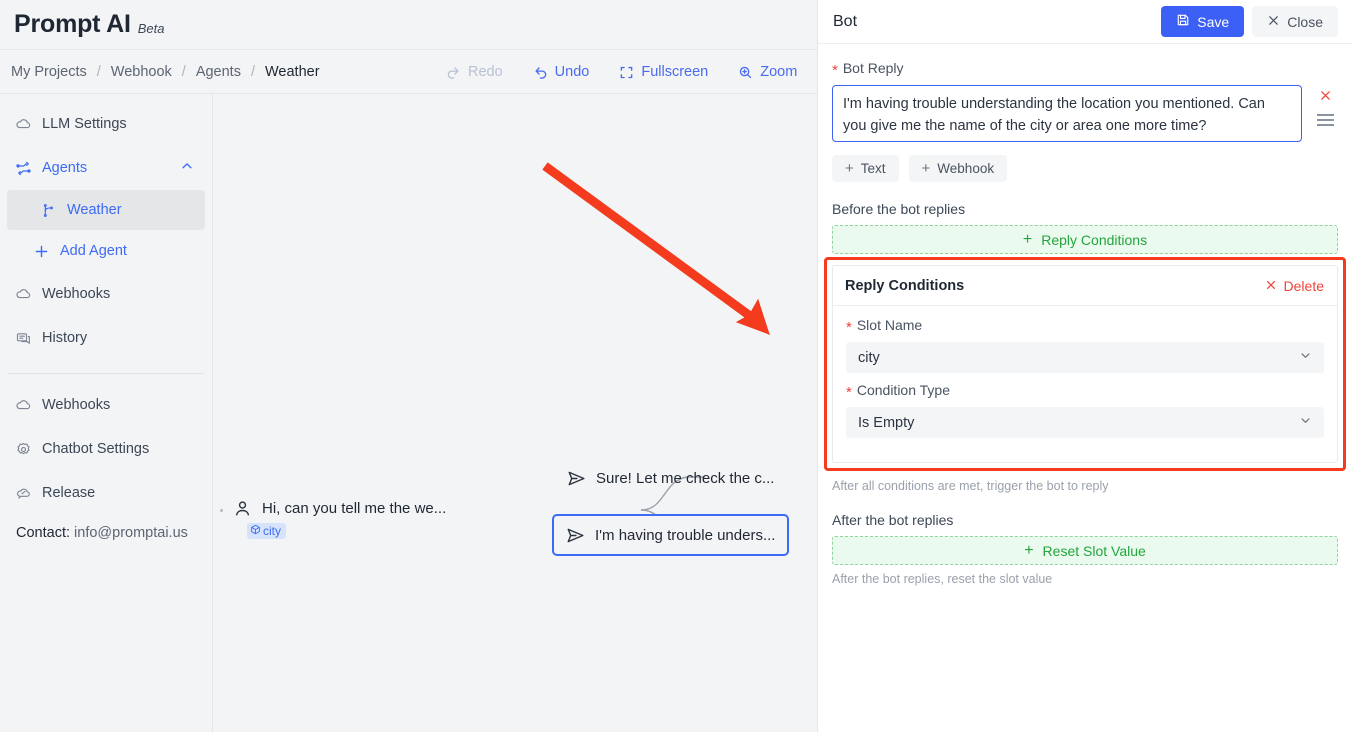  What do you see at coordinates (893, 520) in the screenshot?
I see `after-bot-replies-label: After the bot replies` at bounding box center [893, 520].